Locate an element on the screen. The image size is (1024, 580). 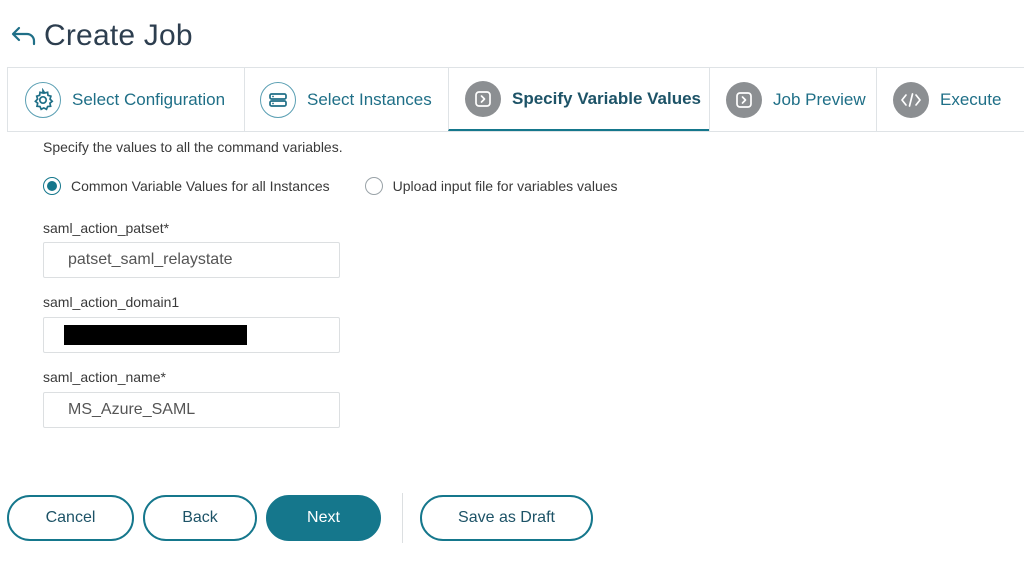
step-execute: Execute is located at coordinates (950, 99).